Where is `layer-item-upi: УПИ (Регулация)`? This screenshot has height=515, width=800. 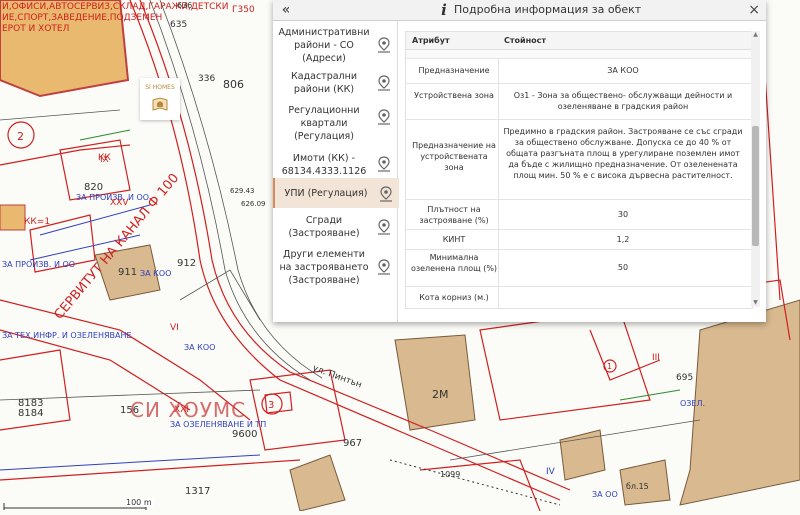 layer-item-upi: УПИ (Регулация) is located at coordinates (336, 193).